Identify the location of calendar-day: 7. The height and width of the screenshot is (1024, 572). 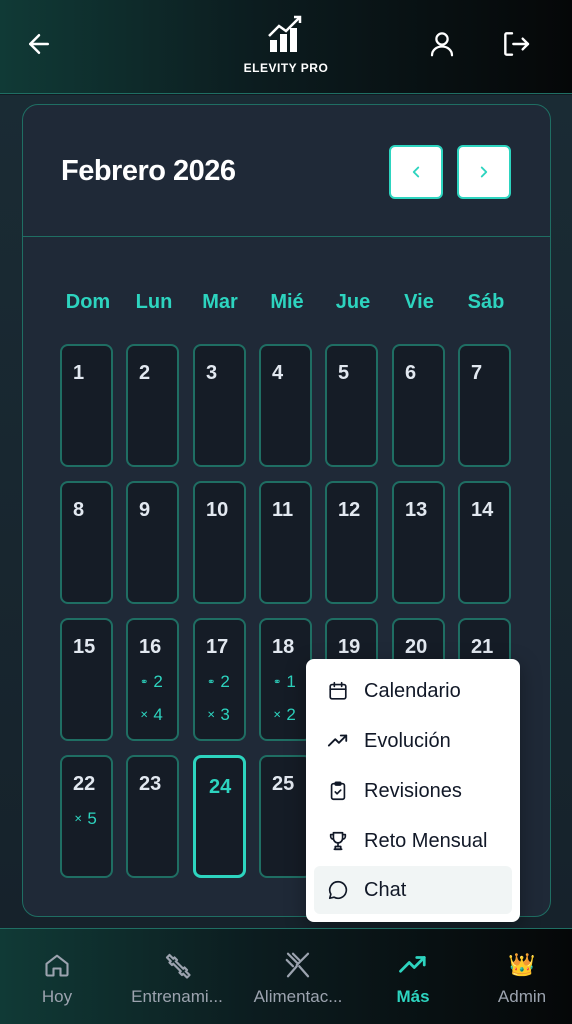
(484, 405).